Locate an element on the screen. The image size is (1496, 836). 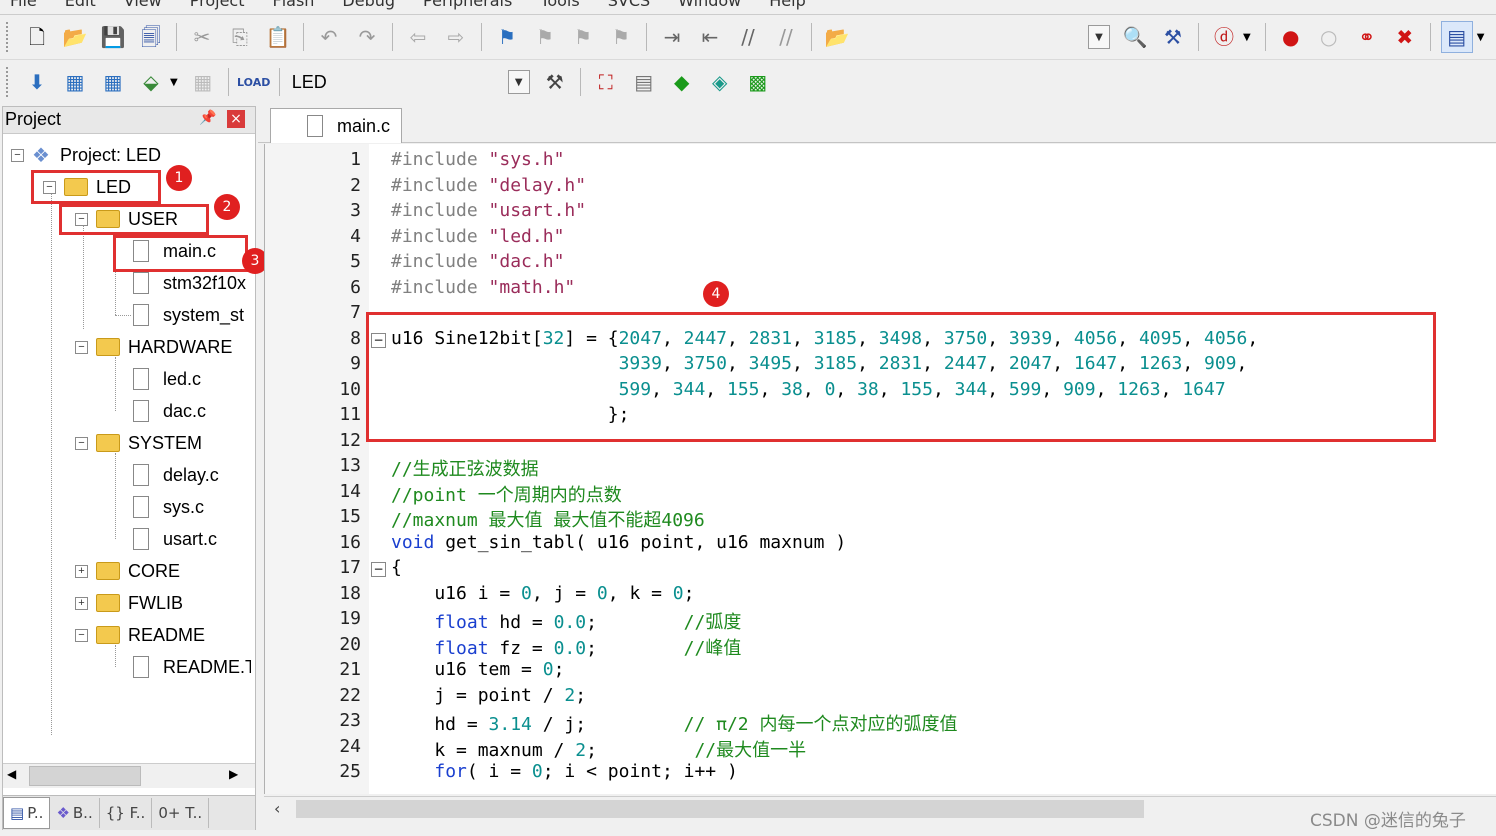
scroll-left-icon: ◀ is located at coordinates (11, 774).